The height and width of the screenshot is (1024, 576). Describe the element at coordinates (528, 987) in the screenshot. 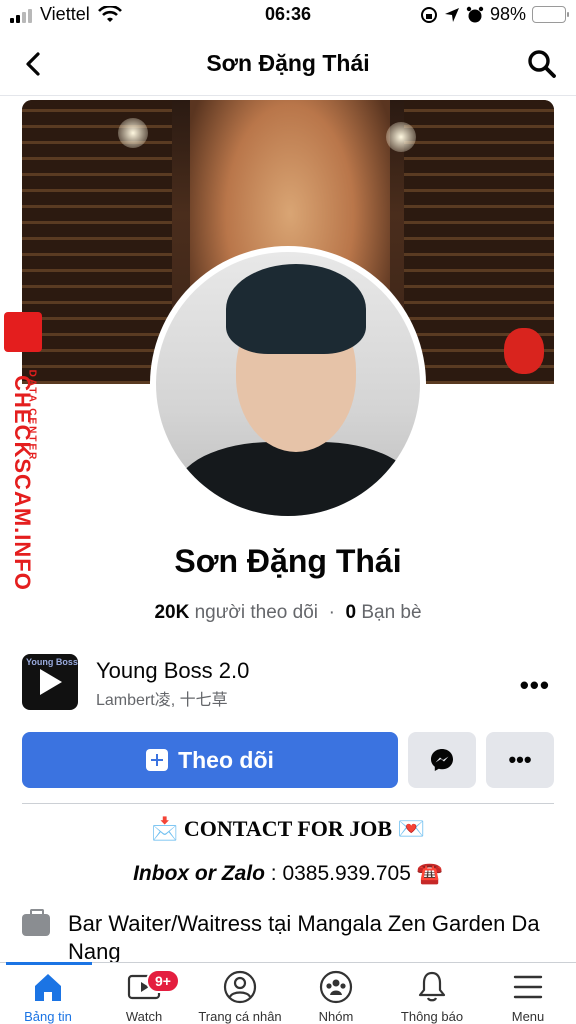

I see `menu-icon` at that location.